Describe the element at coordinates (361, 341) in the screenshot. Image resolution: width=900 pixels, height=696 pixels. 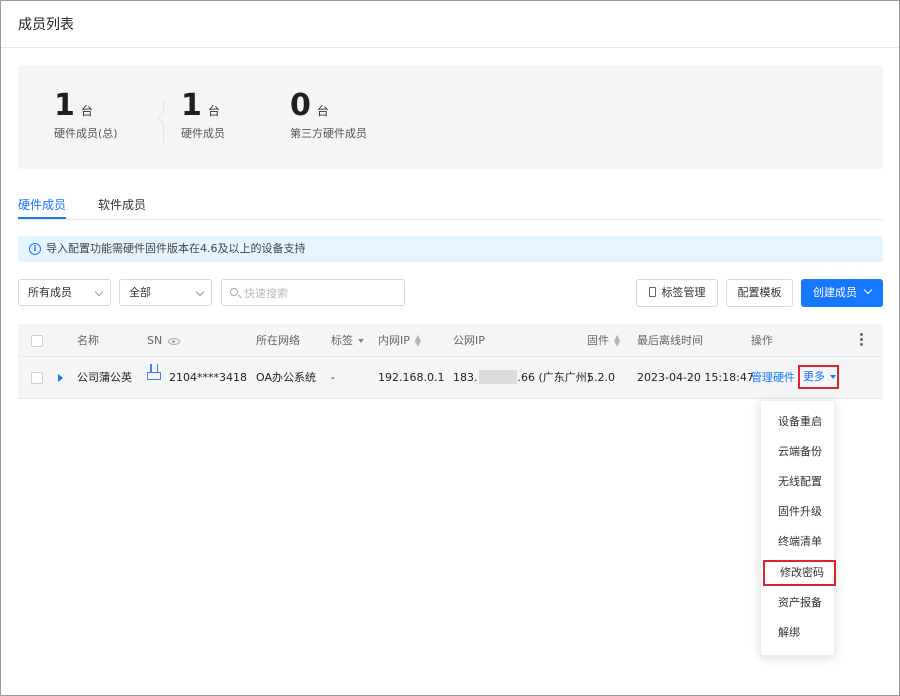
I see `filter-caret-icon` at that location.